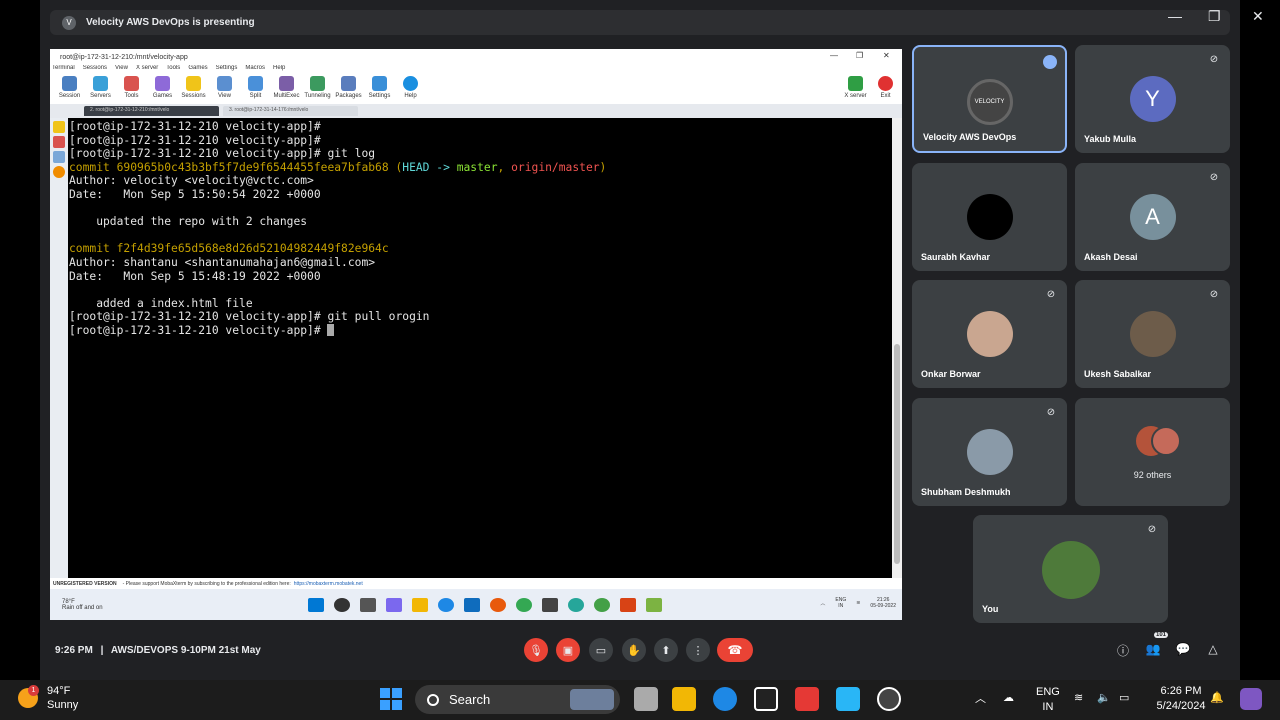 The image size is (1280, 720). What do you see at coordinates (1214, 16) in the screenshot?
I see `restore-icon: ❐` at bounding box center [1214, 16].